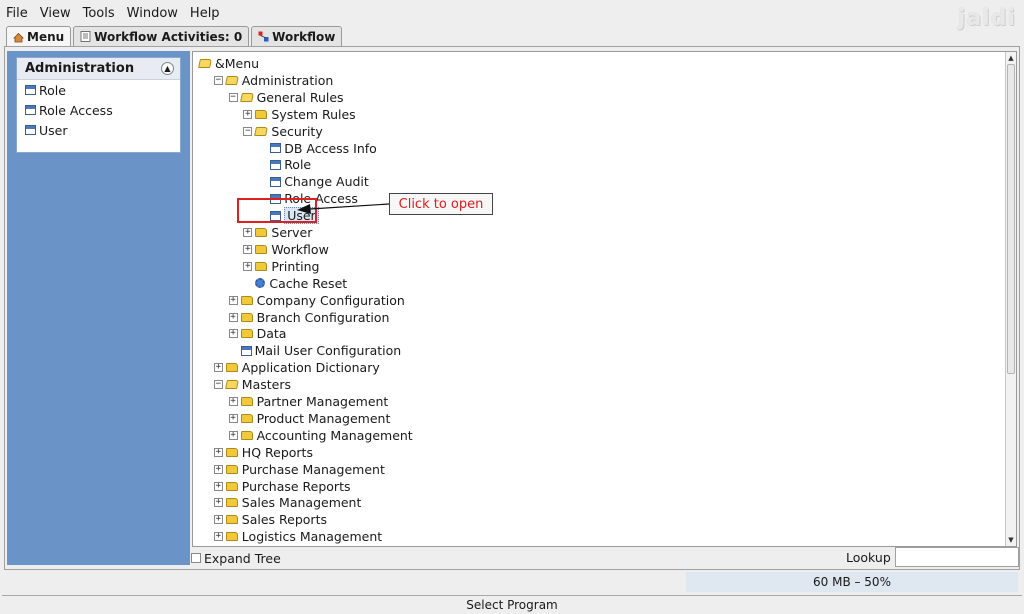  I want to click on menu-bar: File View Tools Window Help, so click(512, 13).